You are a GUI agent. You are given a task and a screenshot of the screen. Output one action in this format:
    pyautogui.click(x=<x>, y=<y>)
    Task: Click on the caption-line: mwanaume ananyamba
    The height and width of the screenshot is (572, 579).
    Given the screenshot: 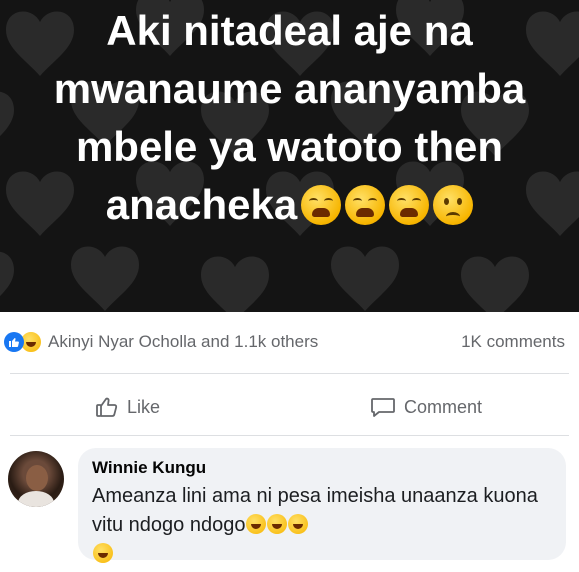 What is the action you would take?
    pyautogui.click(x=289, y=88)
    